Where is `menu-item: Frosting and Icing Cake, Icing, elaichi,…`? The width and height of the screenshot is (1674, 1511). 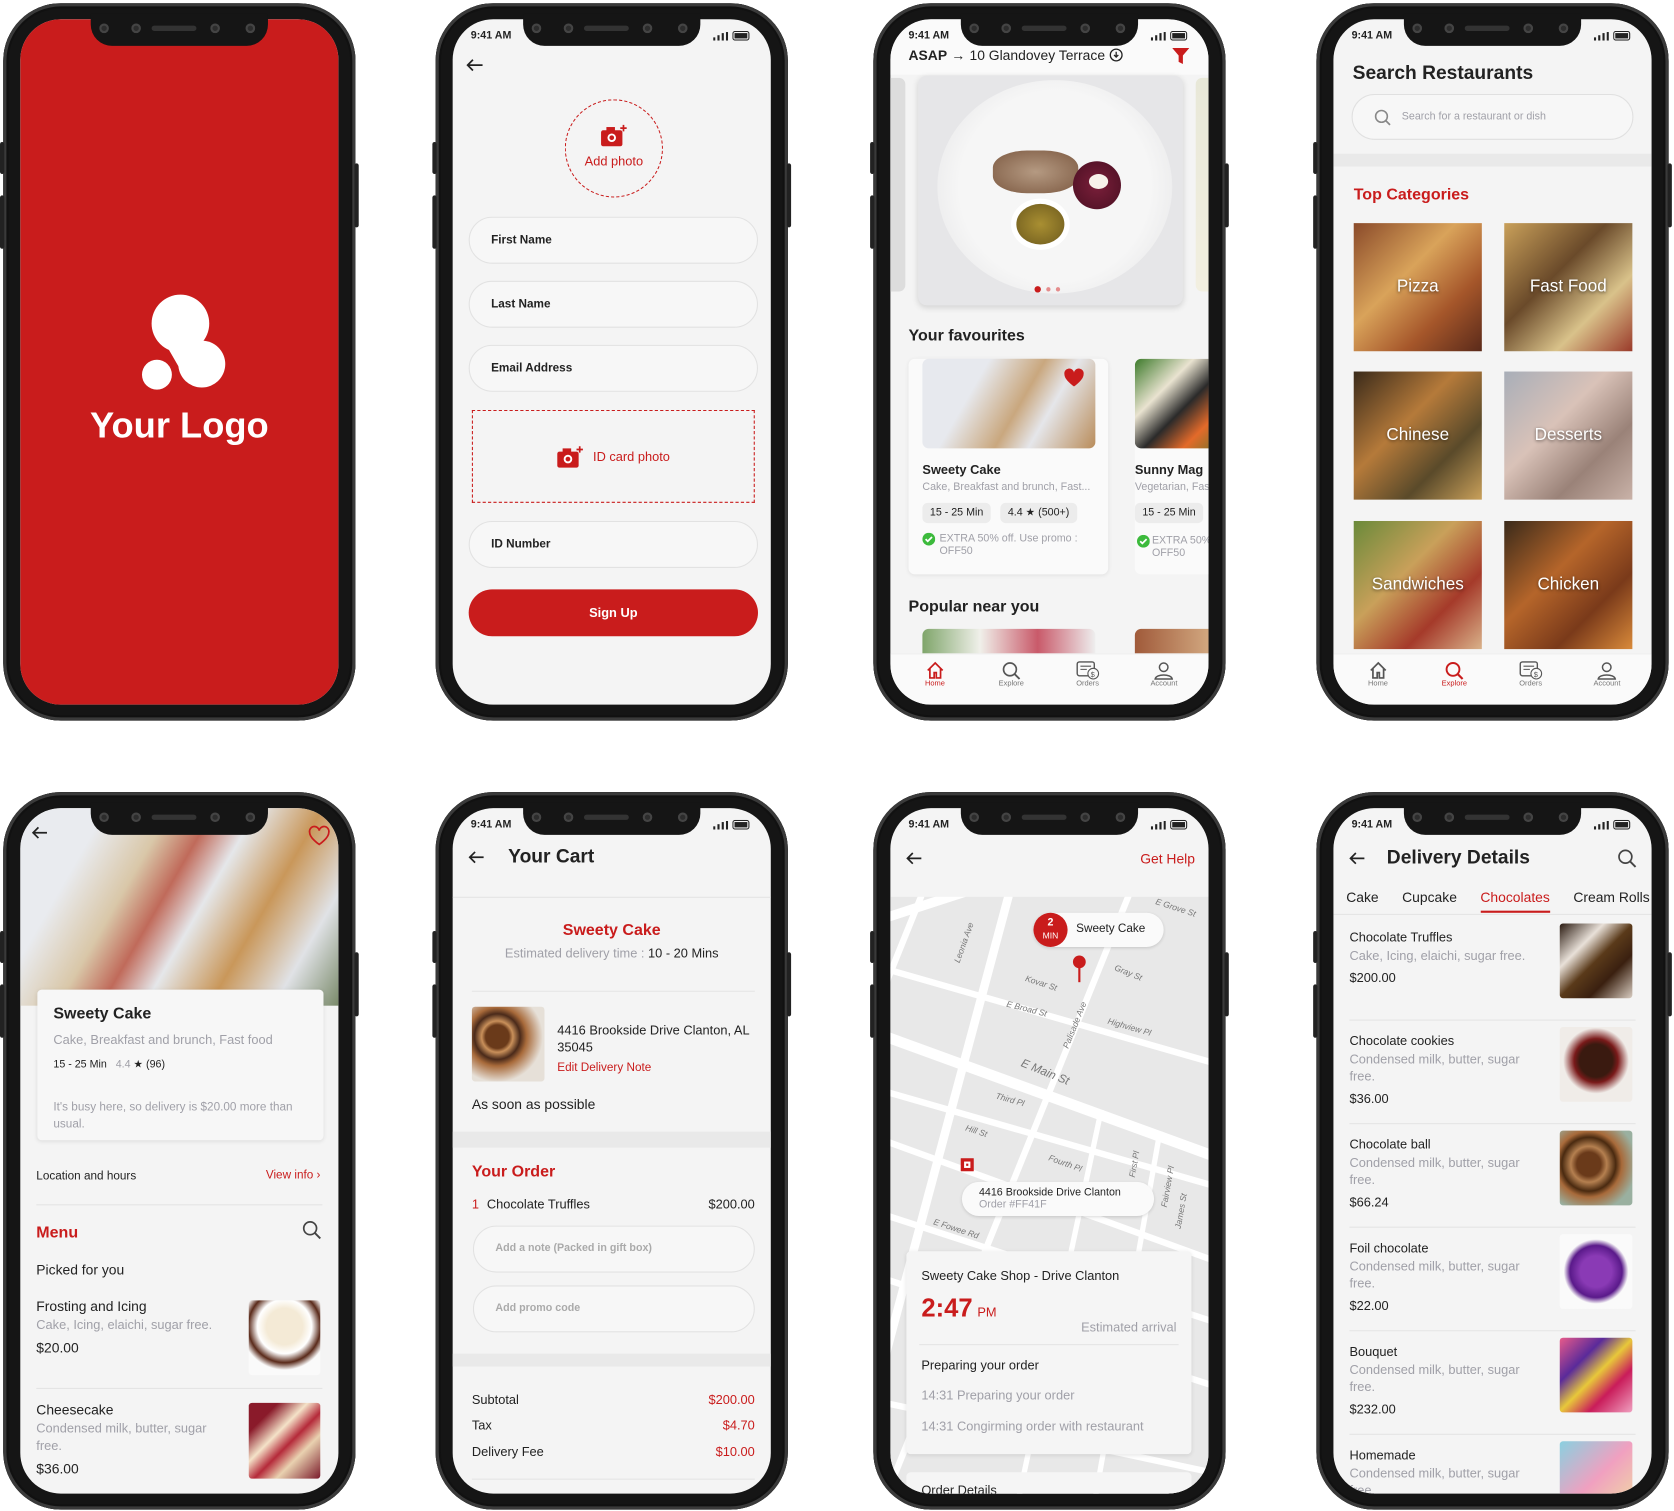
menu-item: Frosting and Icing Cake, Icing, elaichi,… is located at coordinates (132, 1327).